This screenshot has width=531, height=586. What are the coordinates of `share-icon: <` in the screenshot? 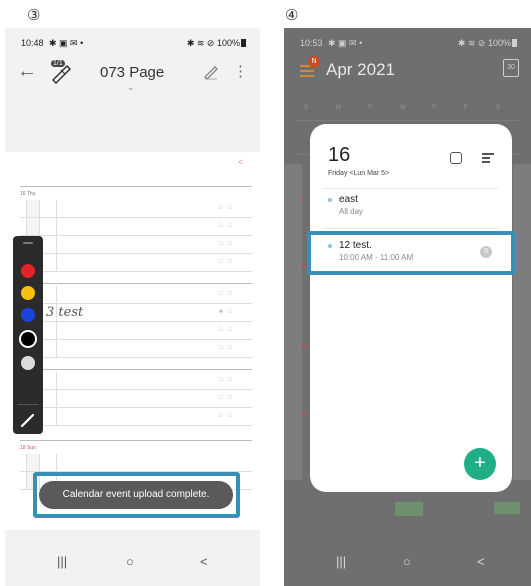 It's located at (240, 162).